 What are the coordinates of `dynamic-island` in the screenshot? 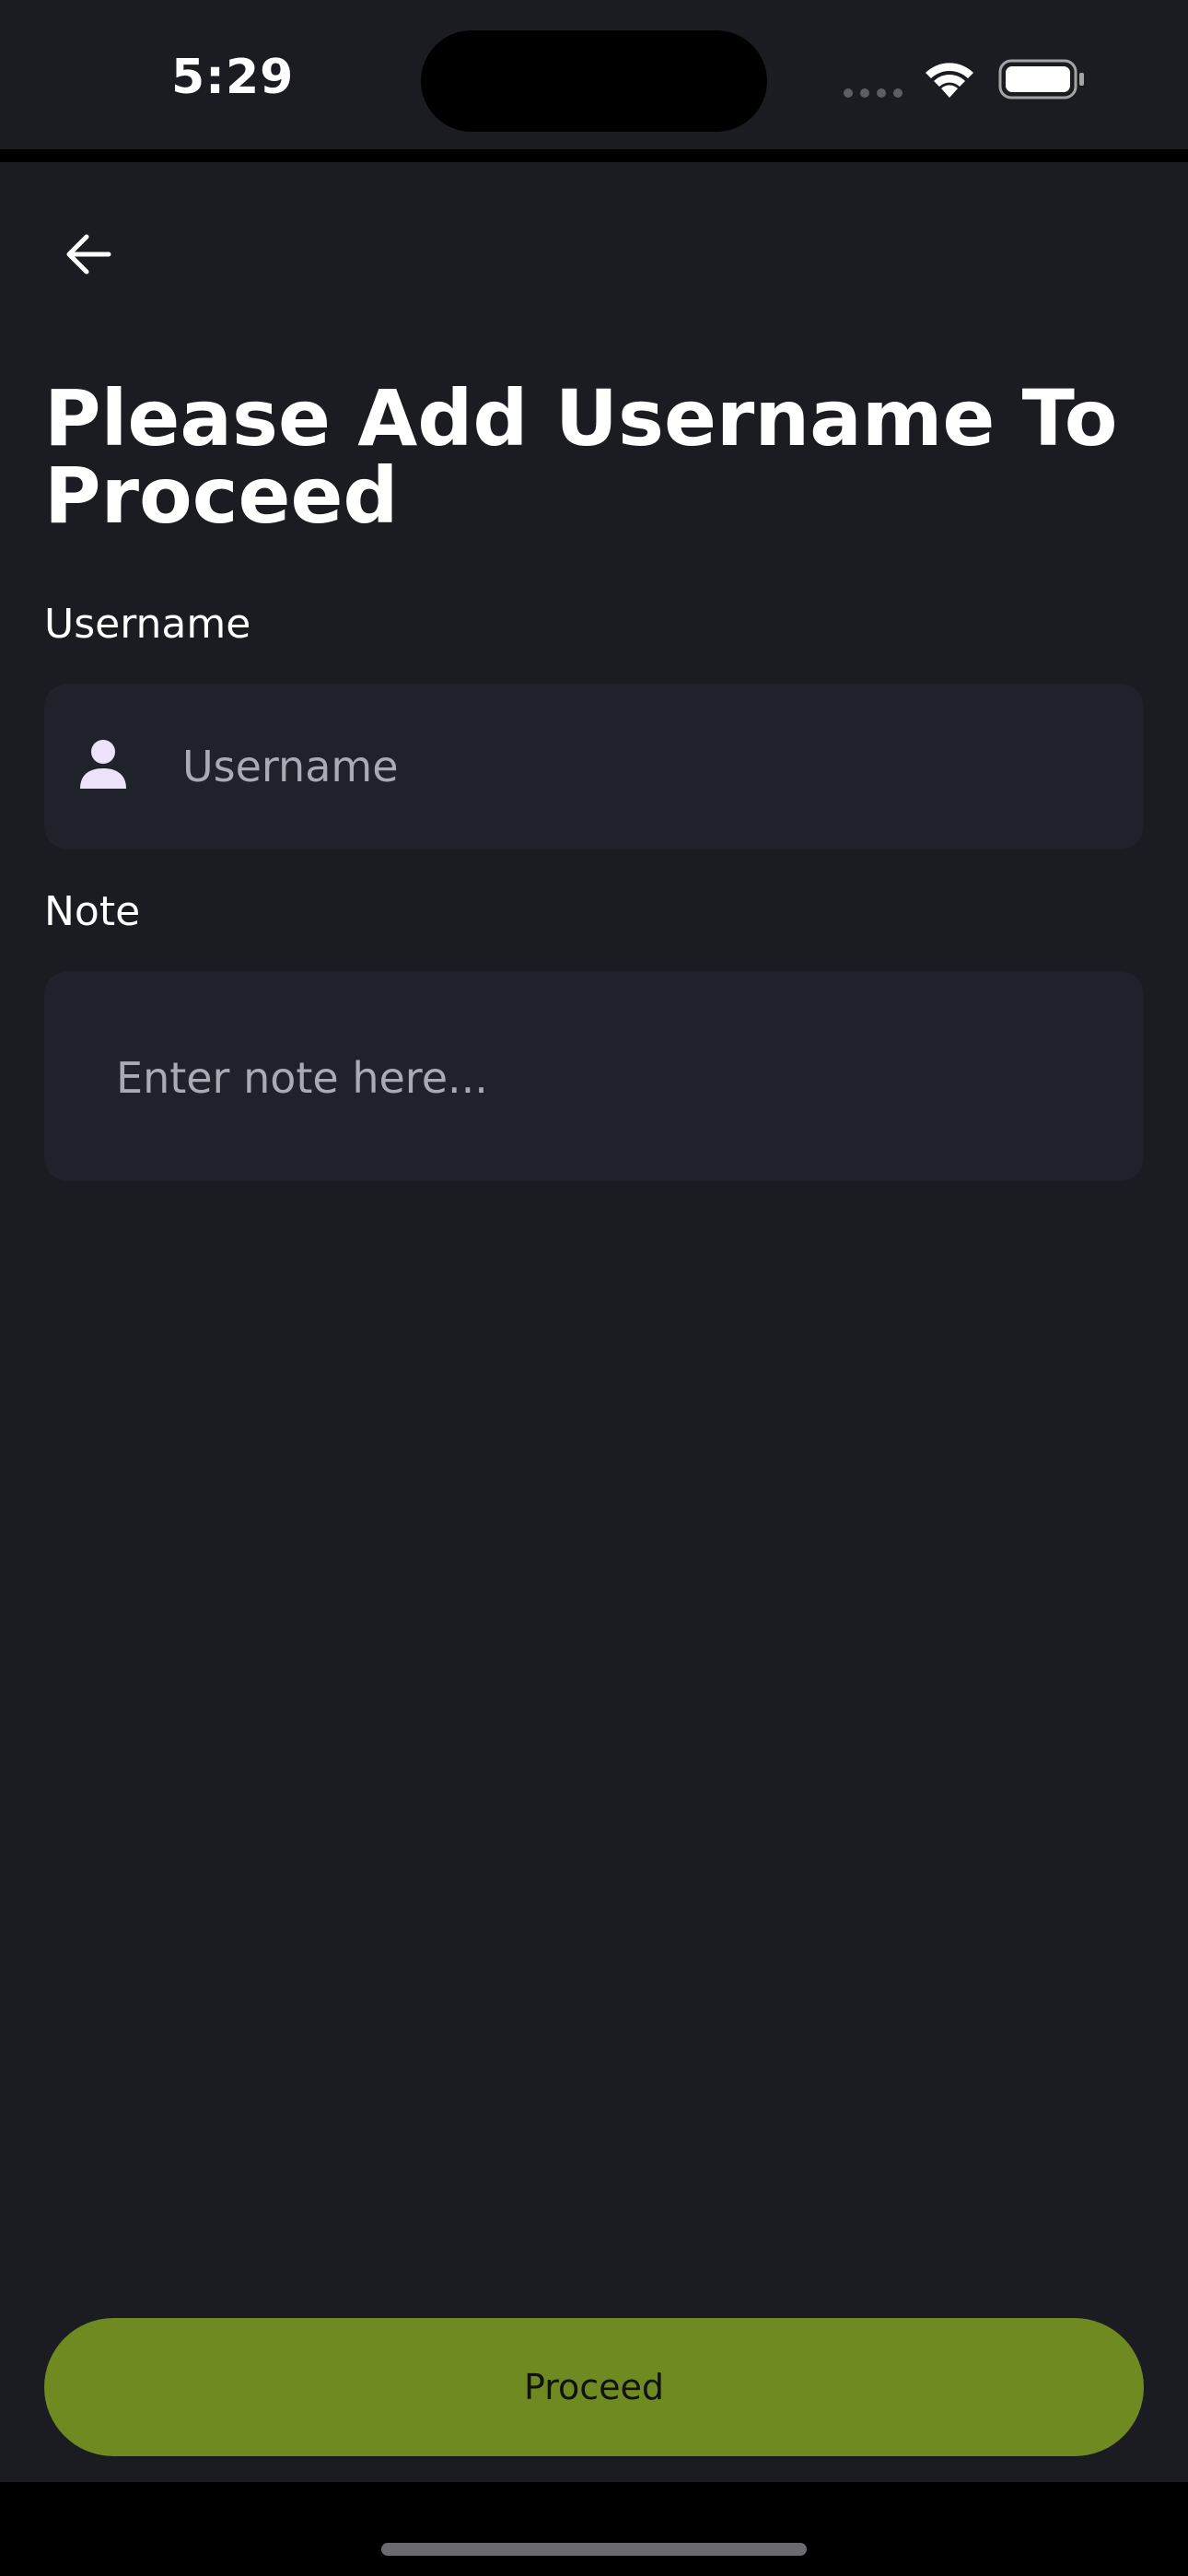 It's located at (594, 81).